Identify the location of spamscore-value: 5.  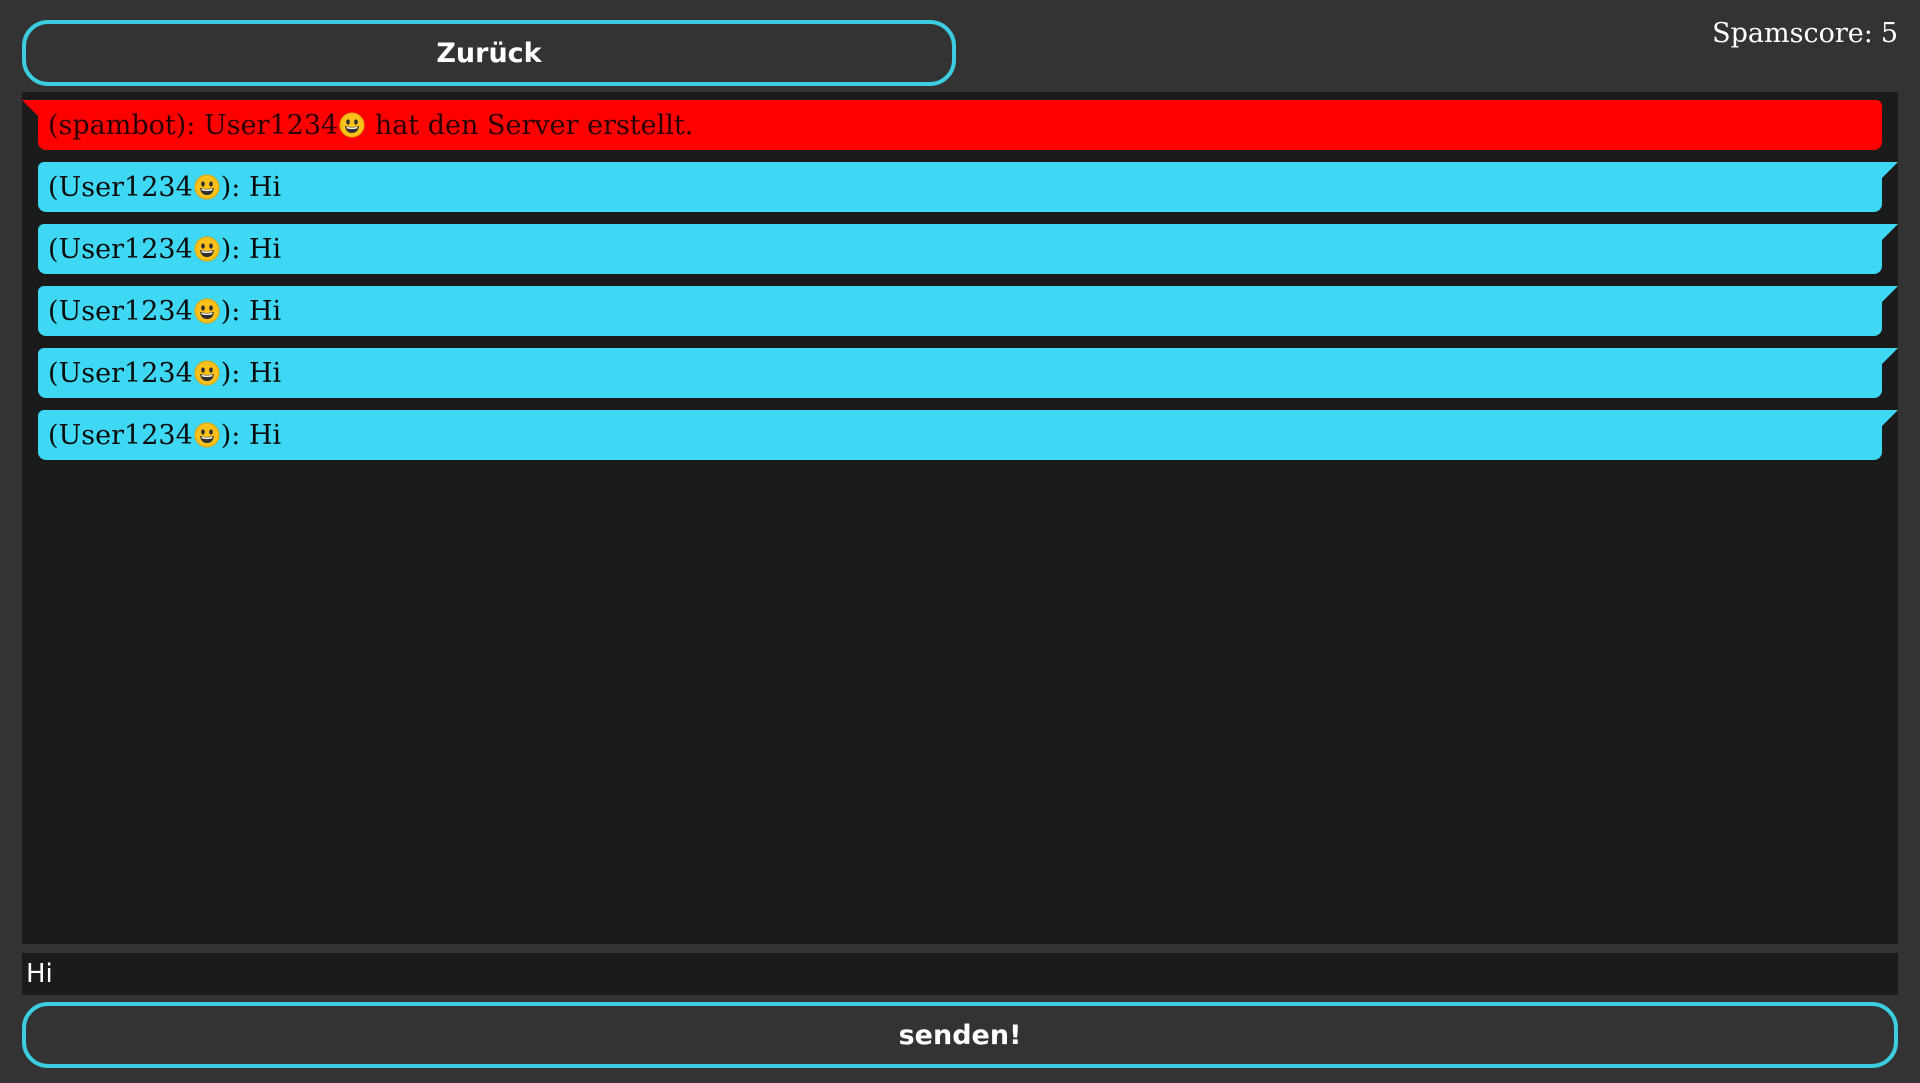
(1889, 33).